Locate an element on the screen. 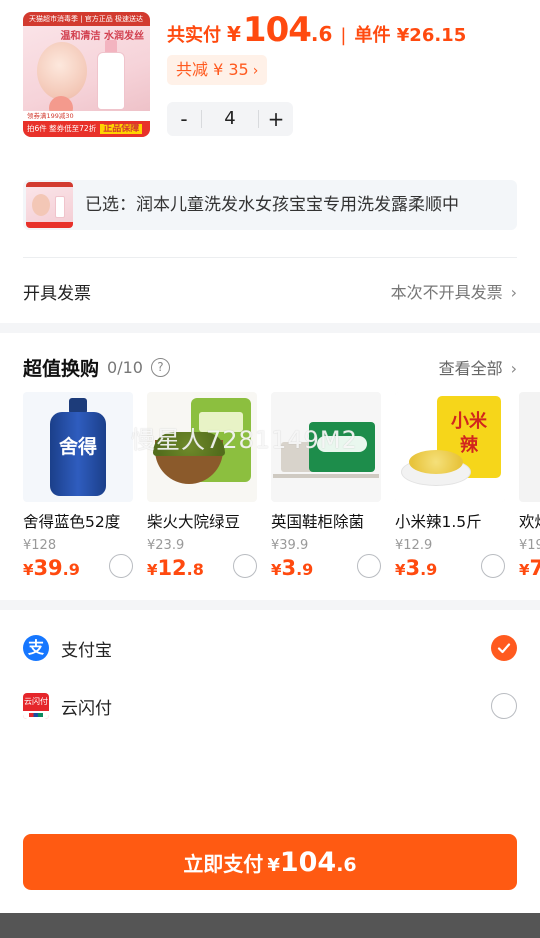  item-name: 舍得蓝色52度 is located at coordinates (72, 522).